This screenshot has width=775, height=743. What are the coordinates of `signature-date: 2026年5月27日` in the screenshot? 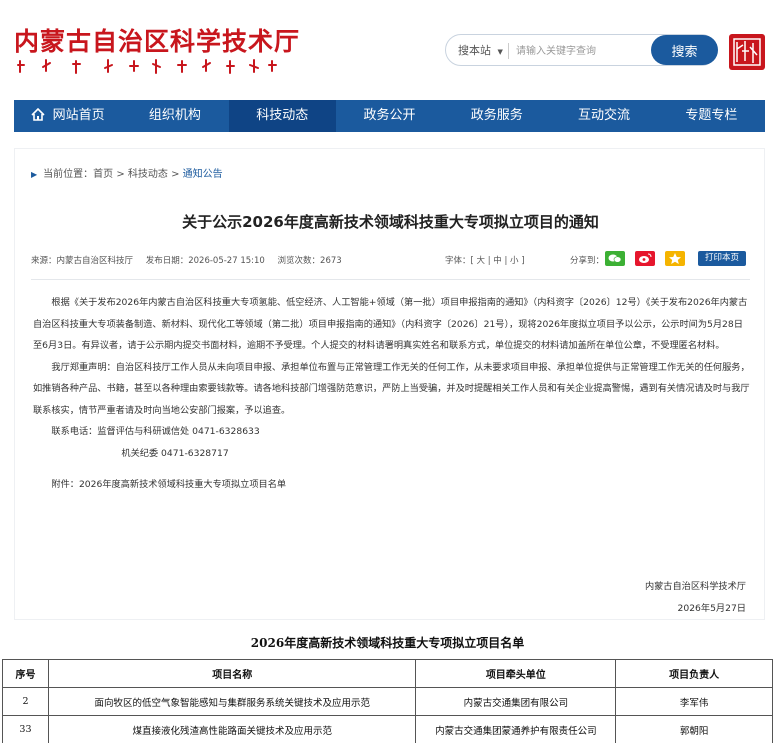 It's located at (711, 608).